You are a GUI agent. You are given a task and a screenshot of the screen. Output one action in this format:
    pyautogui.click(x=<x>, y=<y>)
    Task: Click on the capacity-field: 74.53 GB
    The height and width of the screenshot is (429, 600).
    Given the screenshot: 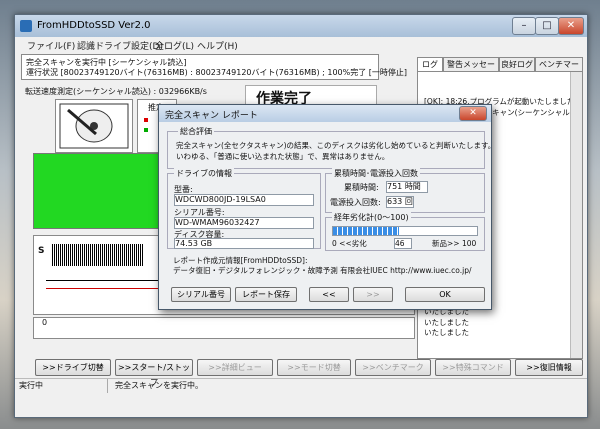 What is the action you would take?
    pyautogui.click(x=244, y=243)
    